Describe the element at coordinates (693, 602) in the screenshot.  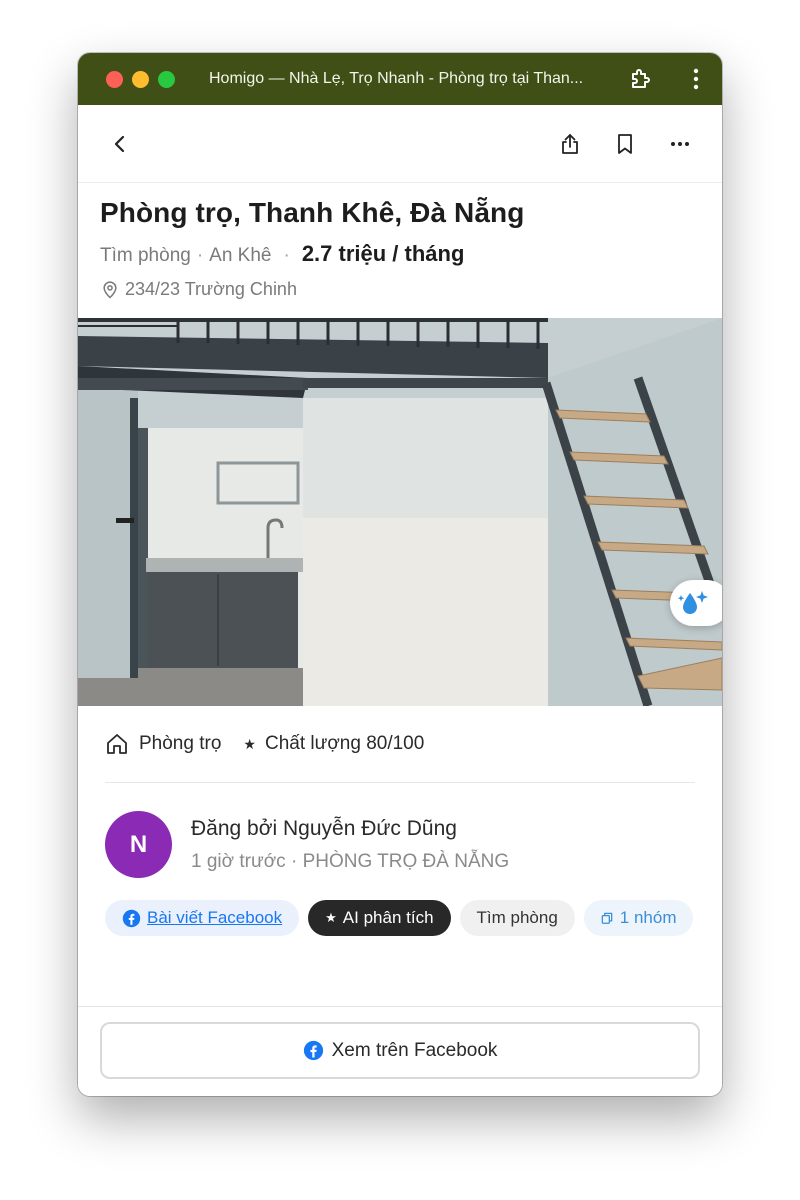
I see `sparkle-droplet-icon` at that location.